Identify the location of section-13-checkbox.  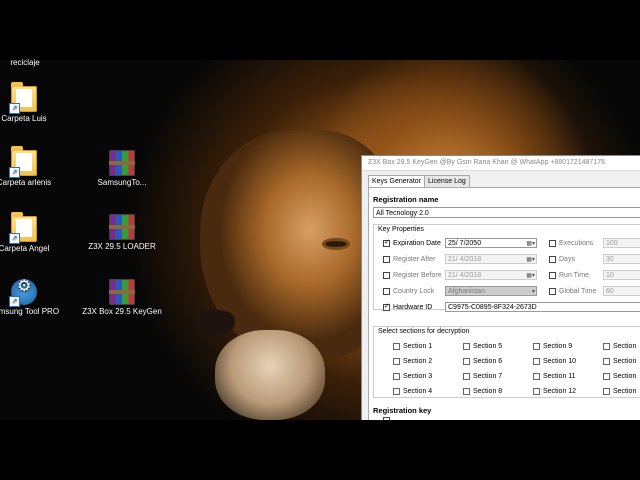
(606, 346).